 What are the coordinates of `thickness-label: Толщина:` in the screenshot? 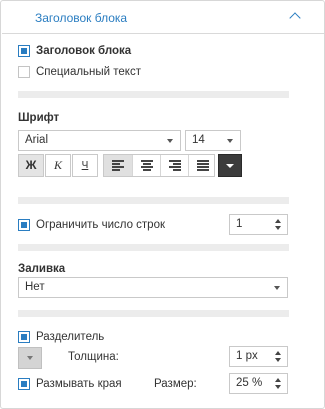 It's located at (93, 357).